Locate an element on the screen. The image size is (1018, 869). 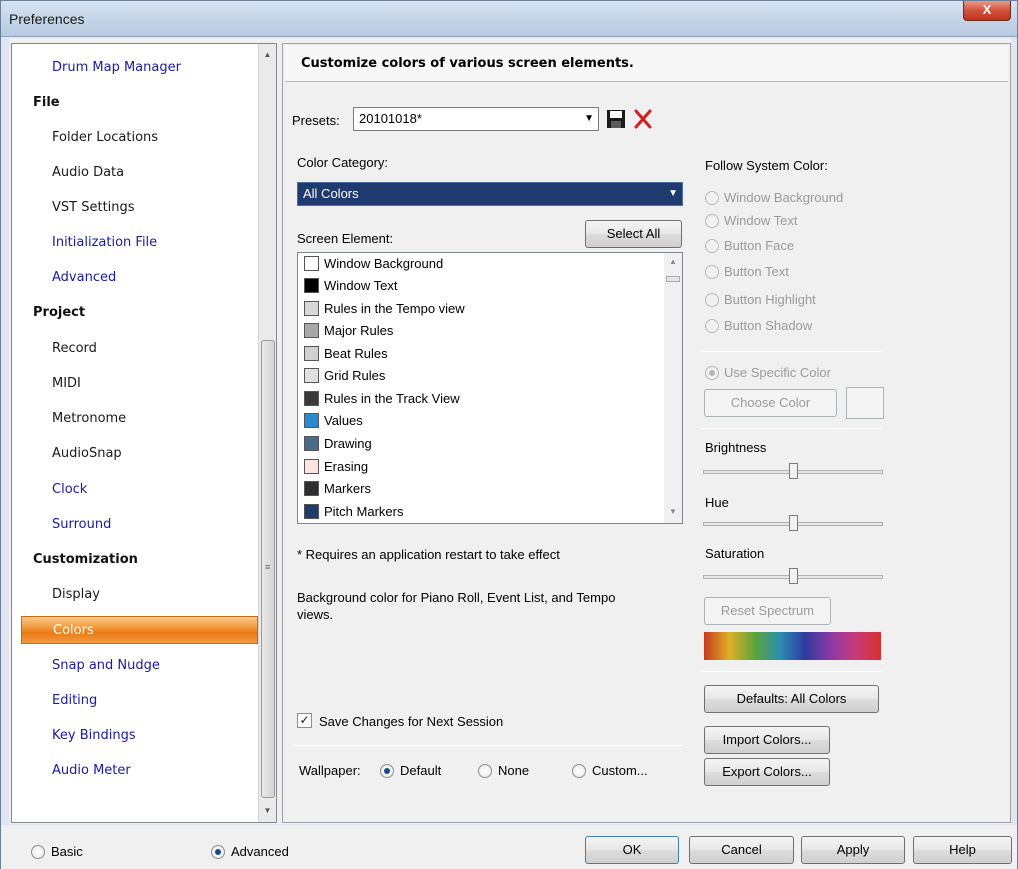
cancel-button: Cancel is located at coordinates (741, 850).